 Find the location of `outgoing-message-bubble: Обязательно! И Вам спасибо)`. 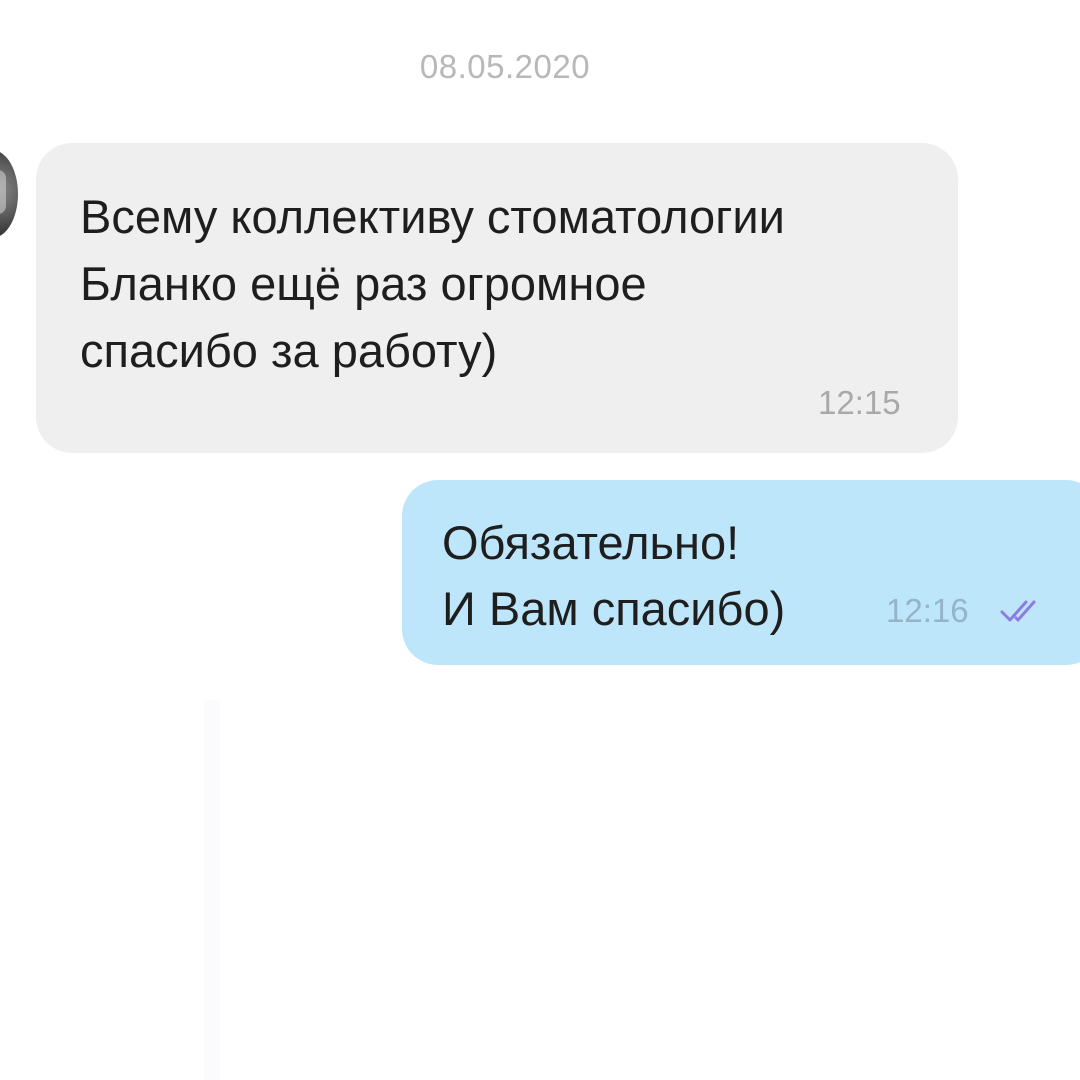

outgoing-message-bubble: Обязательно! И Вам спасибо) is located at coordinates (741, 572).